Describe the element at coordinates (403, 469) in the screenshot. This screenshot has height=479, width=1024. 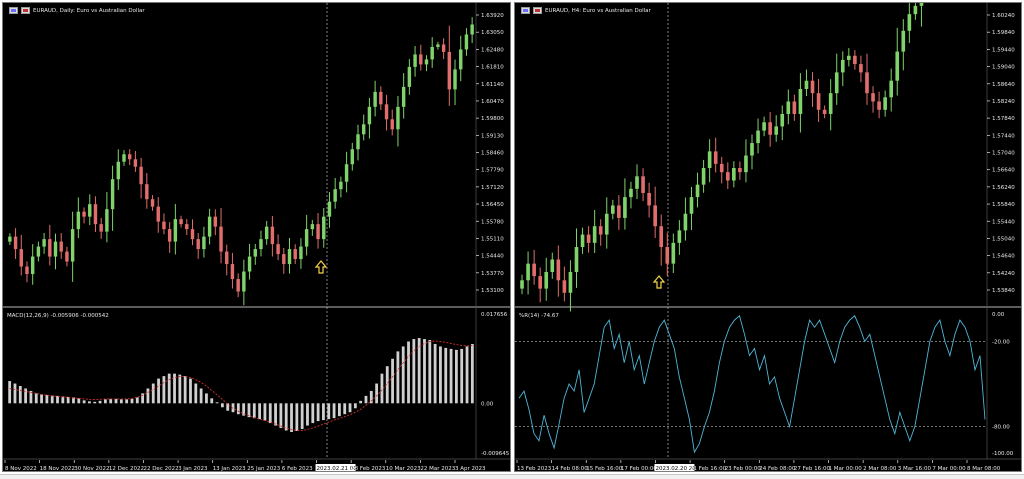
I see `date-tick-label: 10 Mar 2023` at that location.